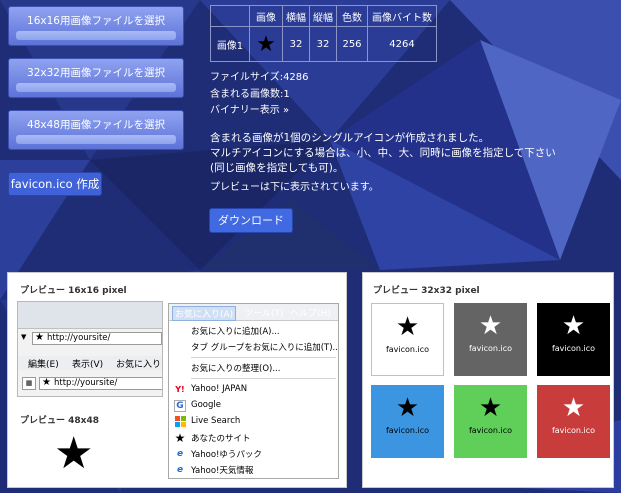 This screenshot has width=621, height=493. I want to click on row-bytes: 4264, so click(402, 44).